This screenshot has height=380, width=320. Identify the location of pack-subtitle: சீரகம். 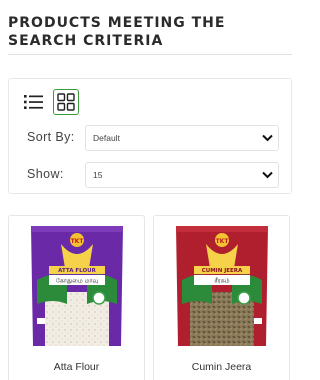
(221, 281).